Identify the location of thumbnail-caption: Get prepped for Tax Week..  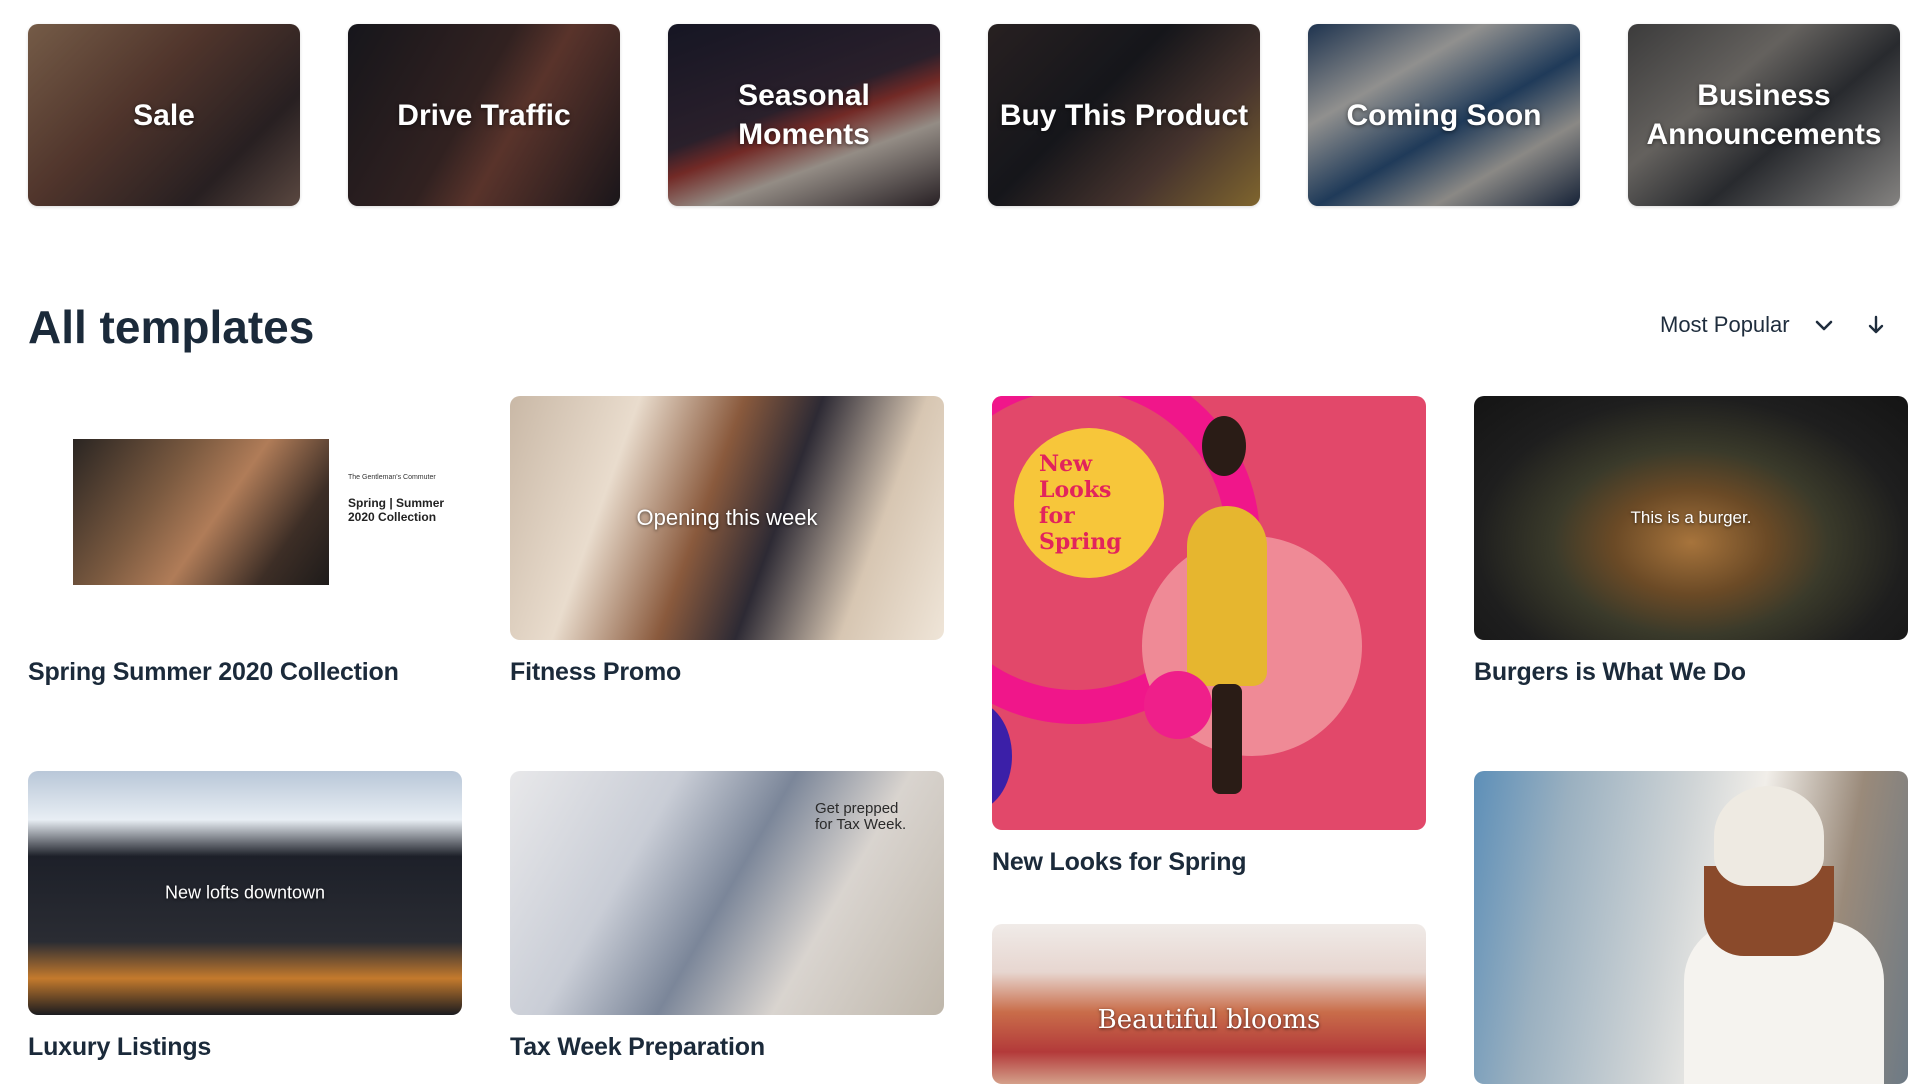
(861, 816).